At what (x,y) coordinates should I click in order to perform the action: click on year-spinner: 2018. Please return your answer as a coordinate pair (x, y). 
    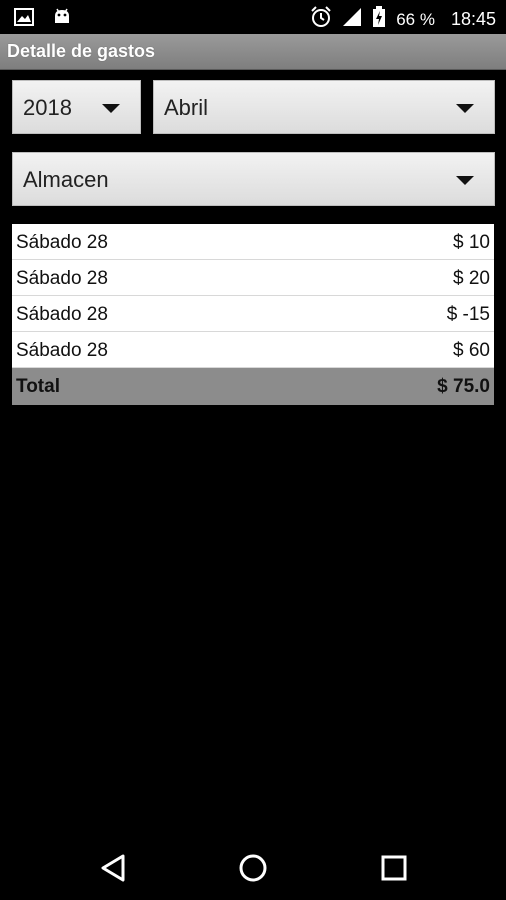
    Looking at the image, I should click on (76, 107).